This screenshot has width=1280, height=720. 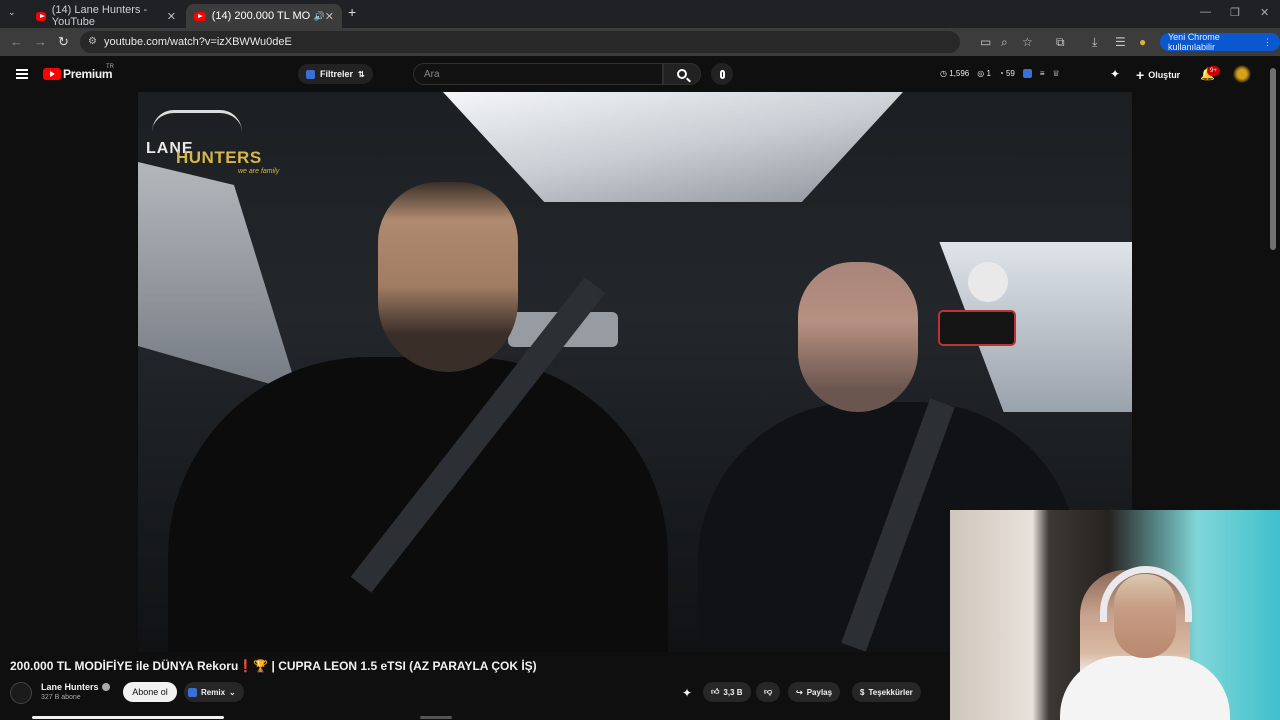 I want to click on extensions-icon: ⧉, so click(x=1060, y=42).